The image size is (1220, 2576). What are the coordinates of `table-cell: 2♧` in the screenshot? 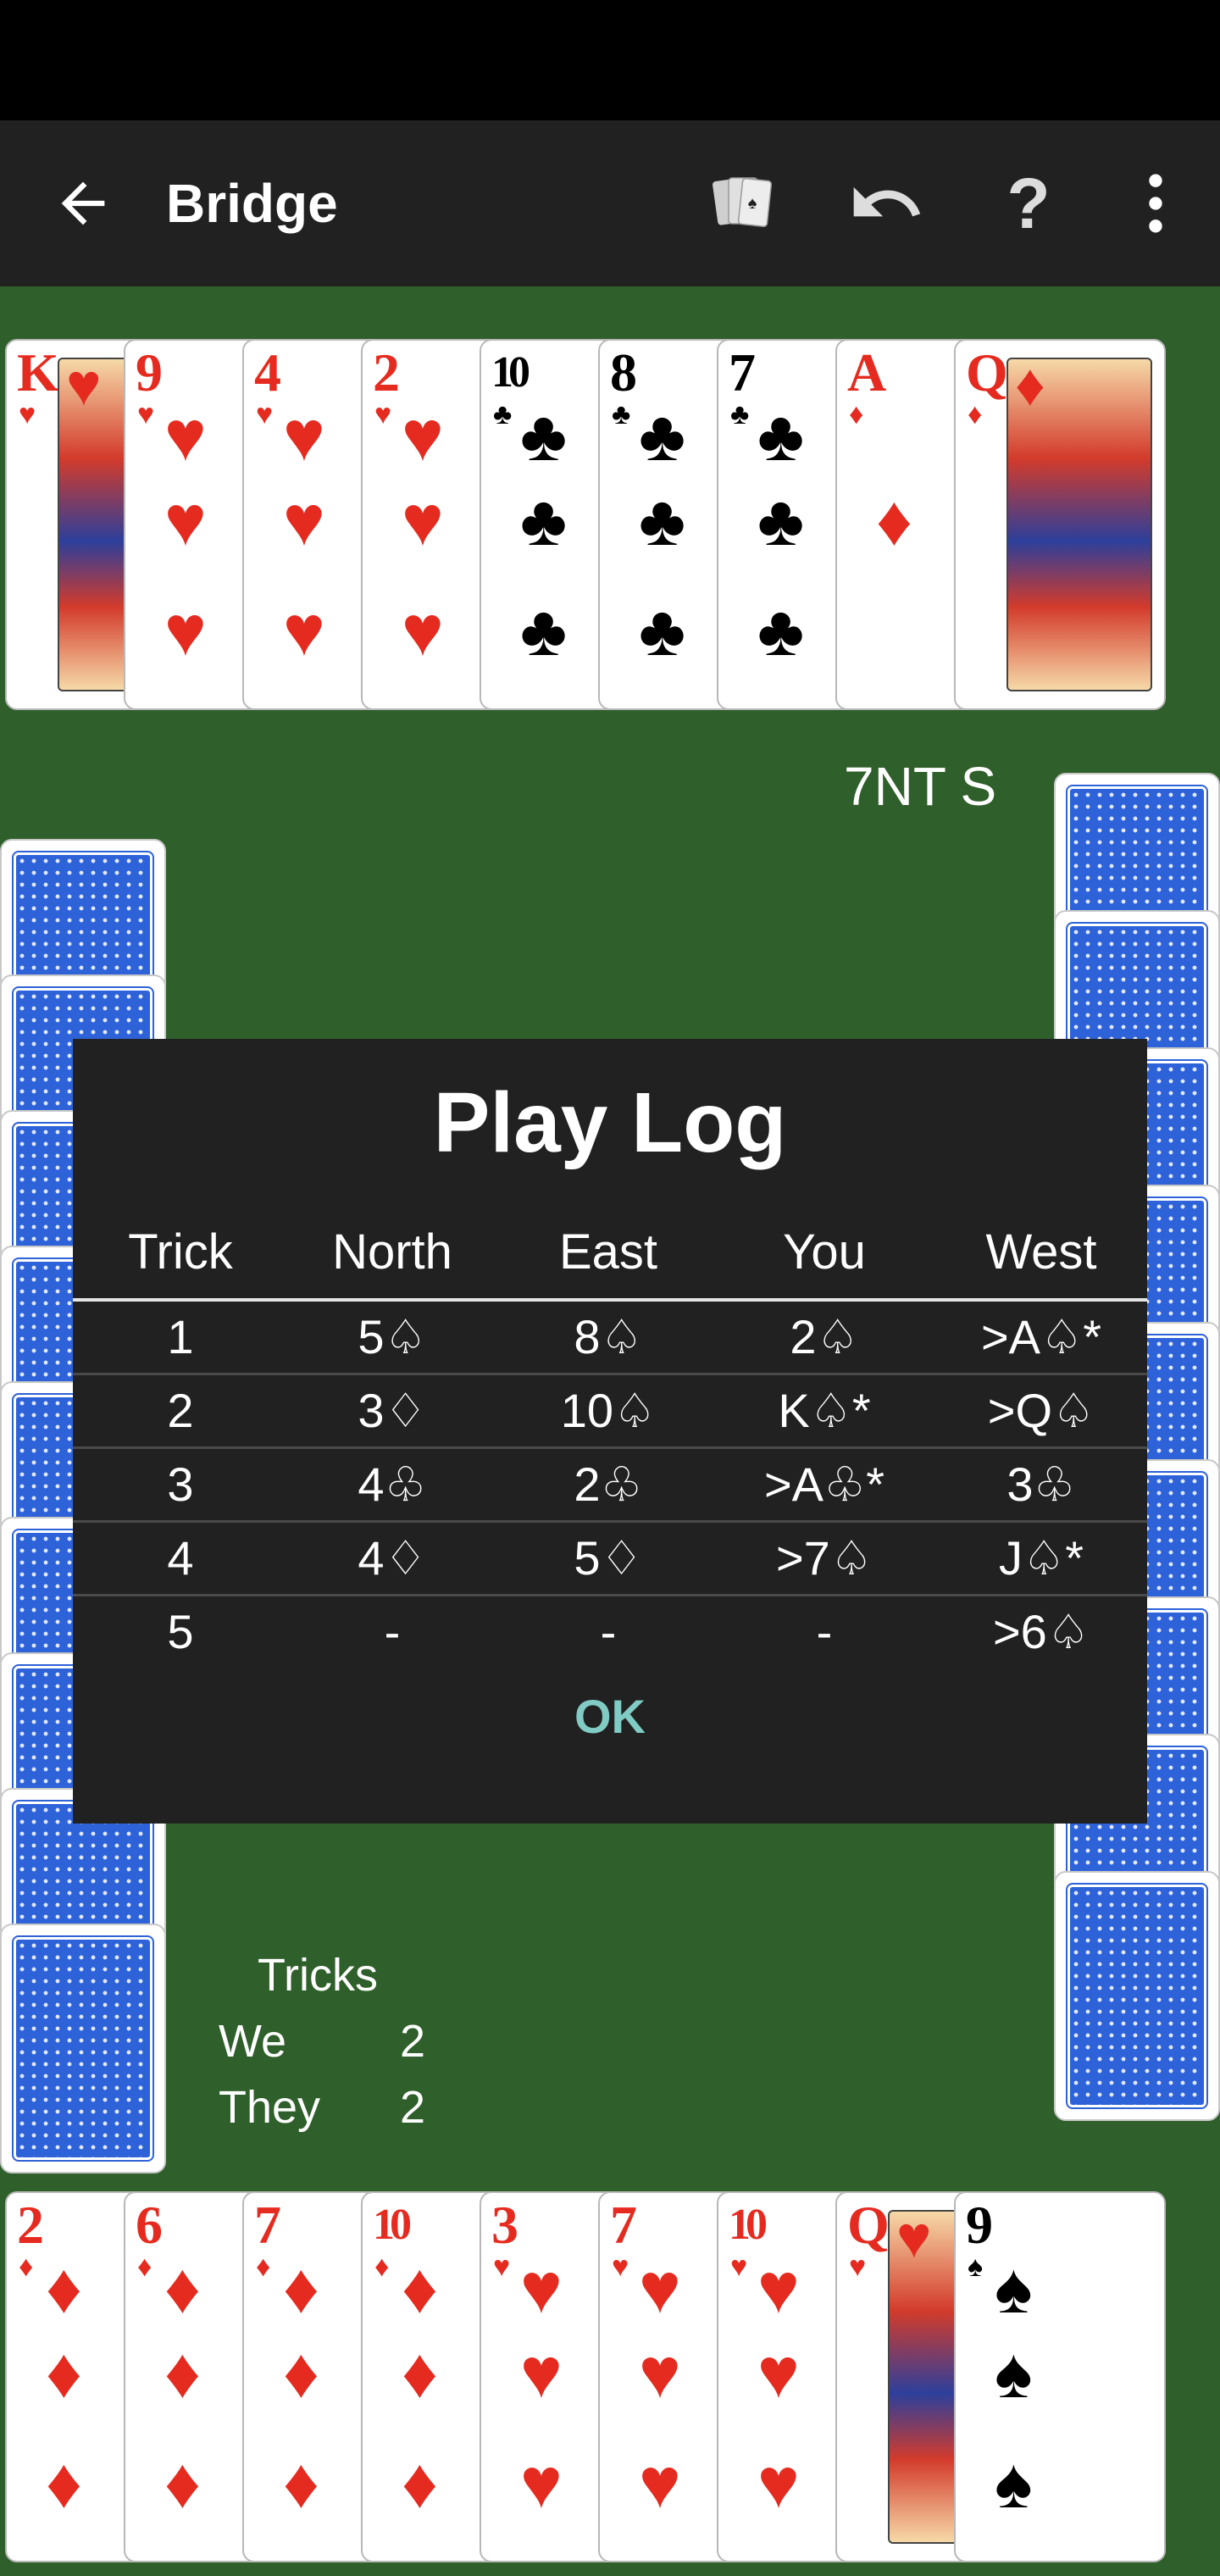 It's located at (608, 1484).